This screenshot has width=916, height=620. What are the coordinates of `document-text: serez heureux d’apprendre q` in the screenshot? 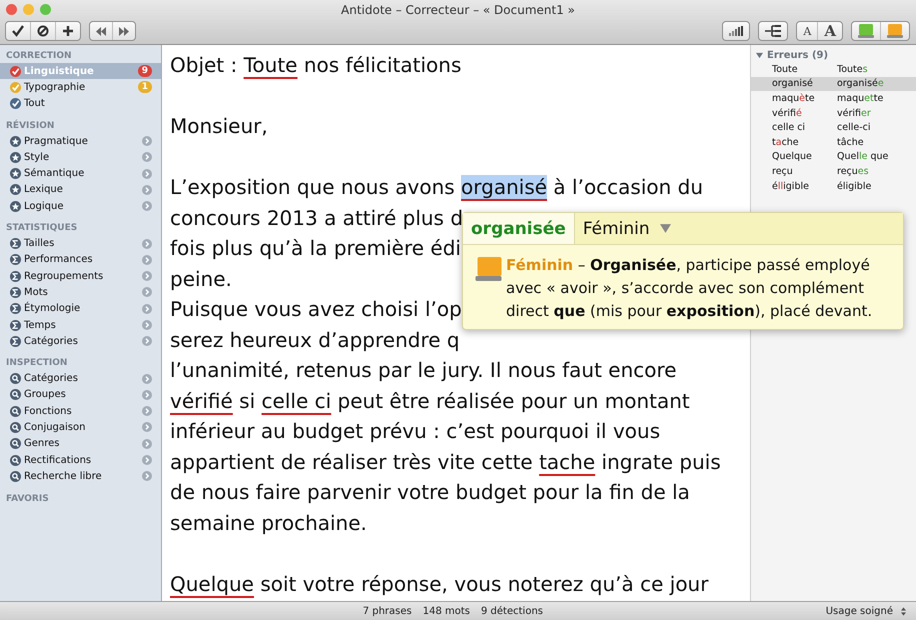 It's located at (315, 340).